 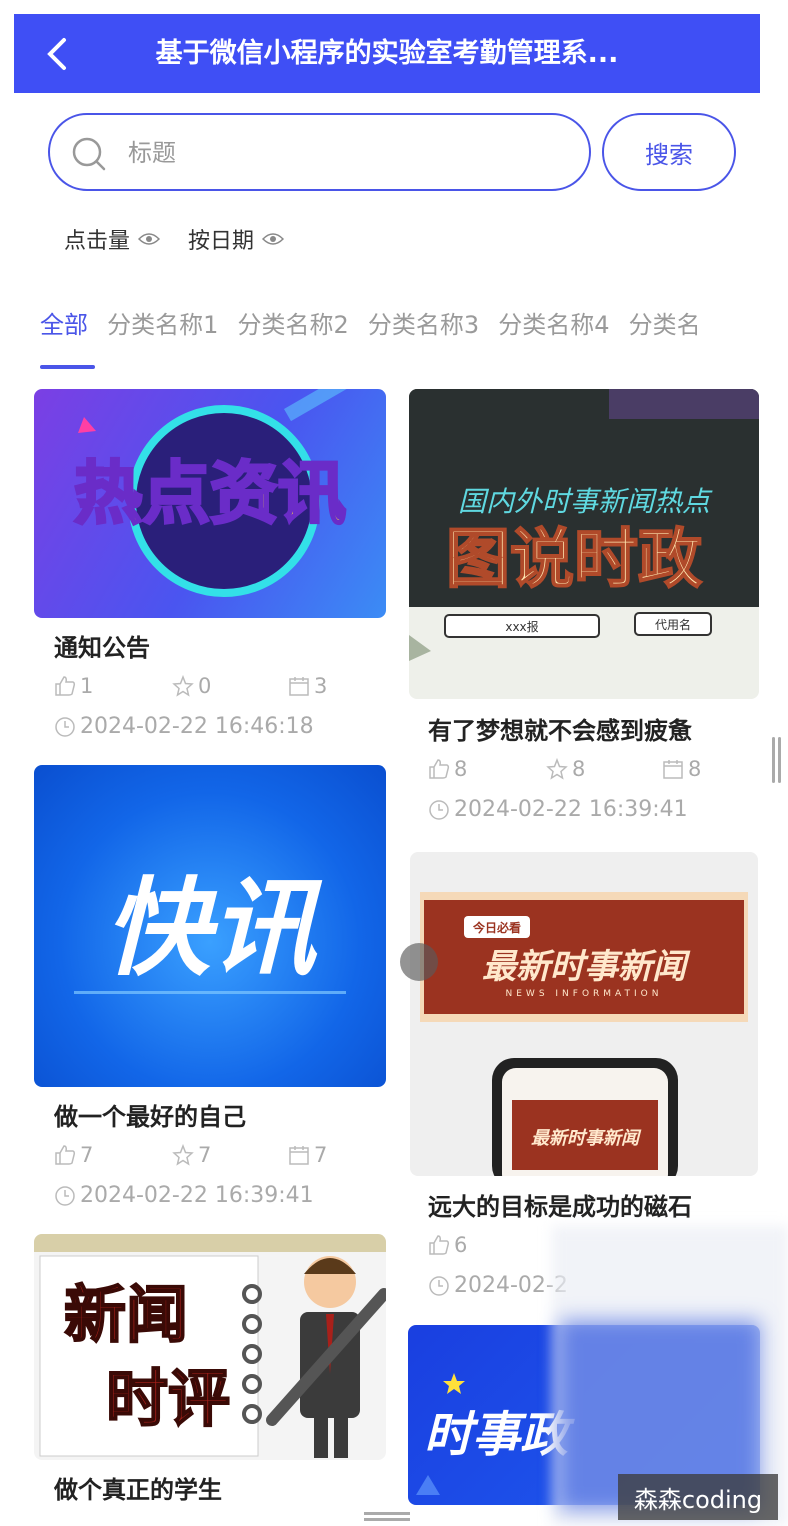 What do you see at coordinates (150, 1114) in the screenshot?
I see `card-title: 做一个最好的自己` at bounding box center [150, 1114].